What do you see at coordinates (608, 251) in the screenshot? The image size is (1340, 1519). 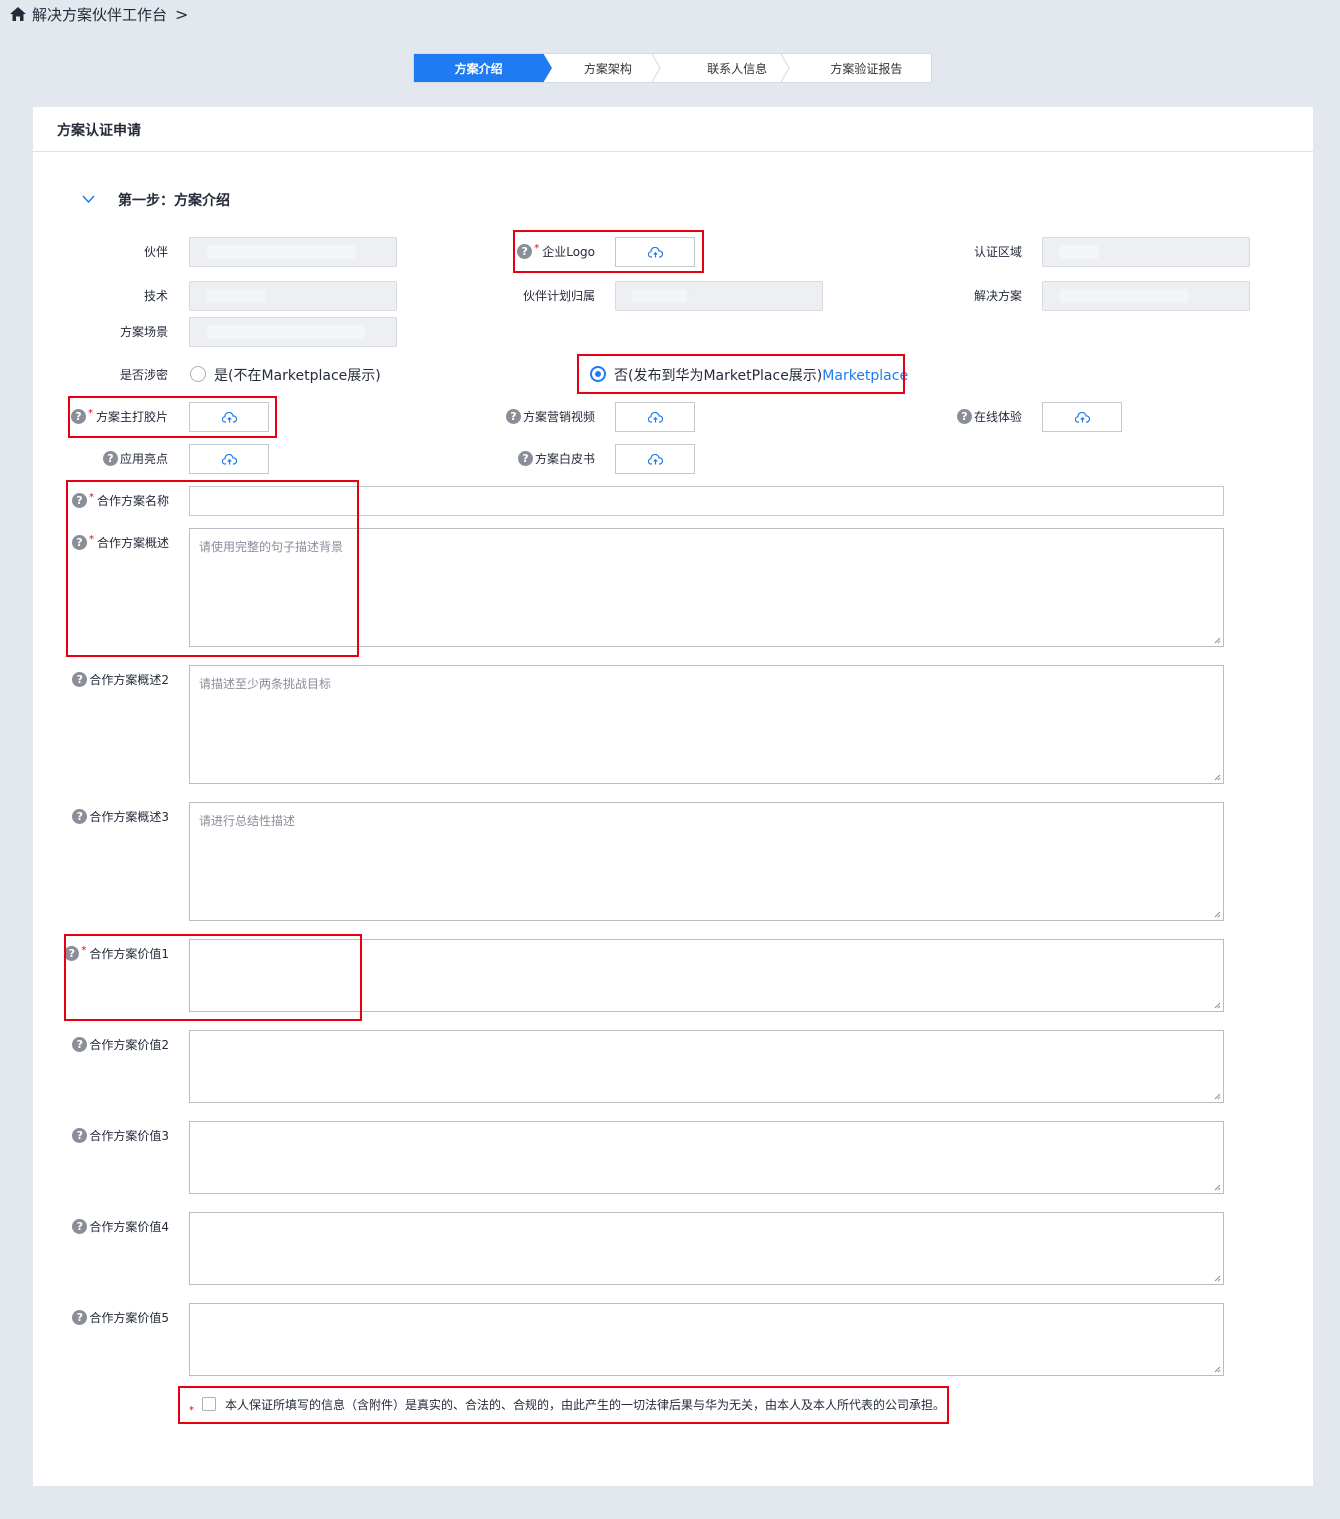 I see `highlight-logo` at bounding box center [608, 251].